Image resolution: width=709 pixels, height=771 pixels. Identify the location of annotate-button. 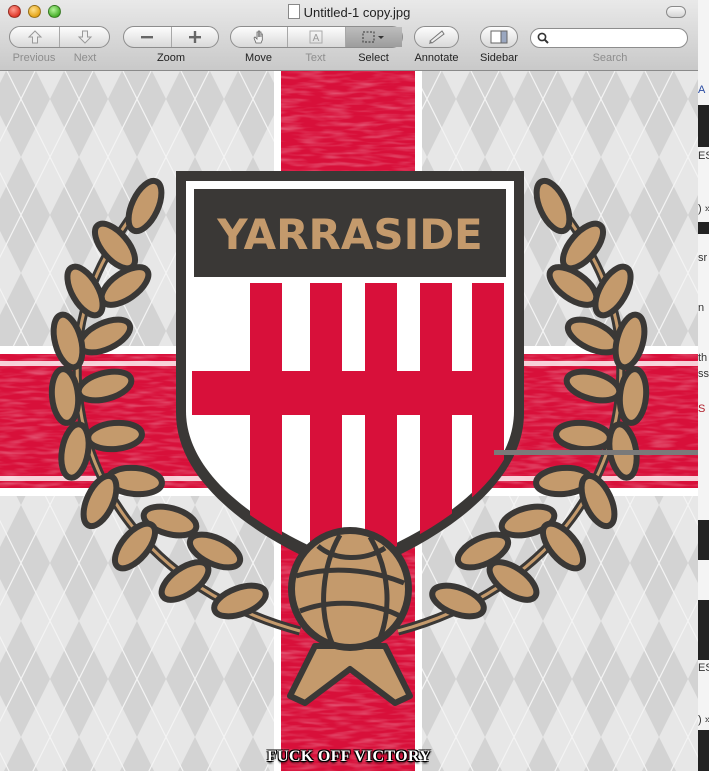
(436, 37).